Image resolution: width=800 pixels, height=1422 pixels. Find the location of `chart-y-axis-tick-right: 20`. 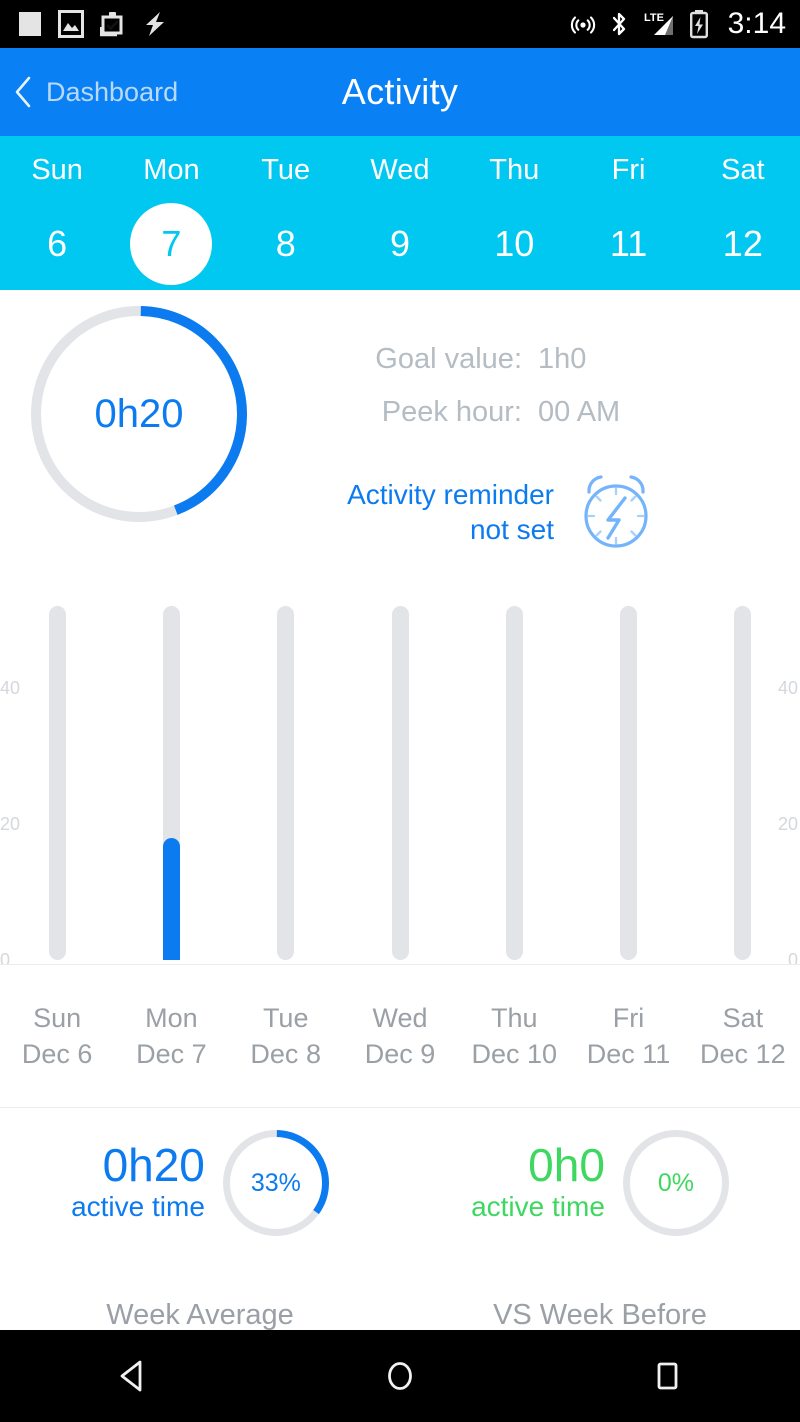

chart-y-axis-tick-right: 20 is located at coordinates (787, 824).